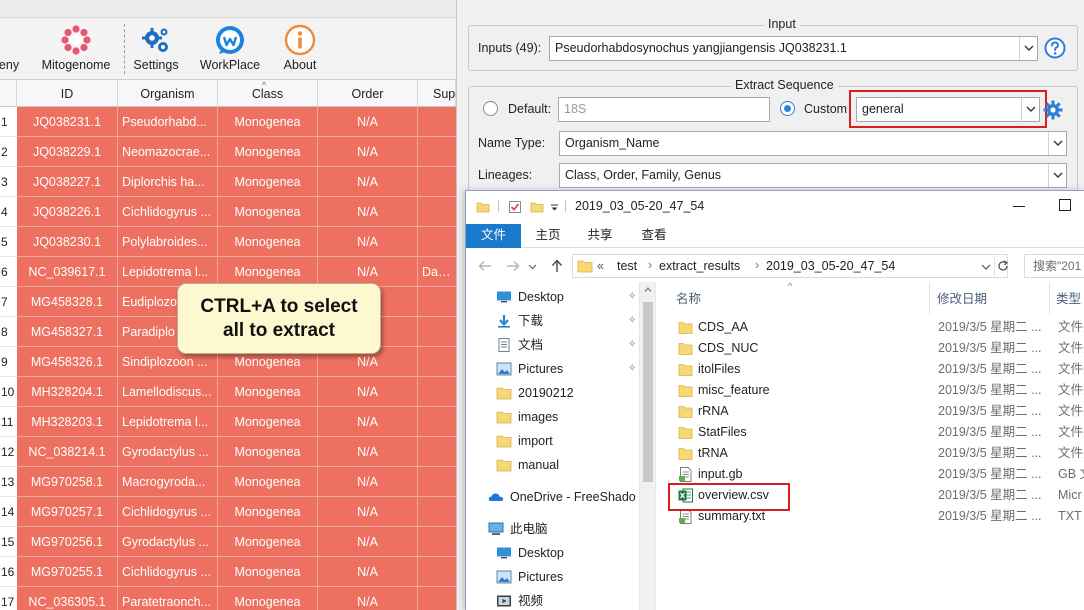  What do you see at coordinates (493, 236) in the screenshot?
I see `tab-file: 文件` at bounding box center [493, 236].